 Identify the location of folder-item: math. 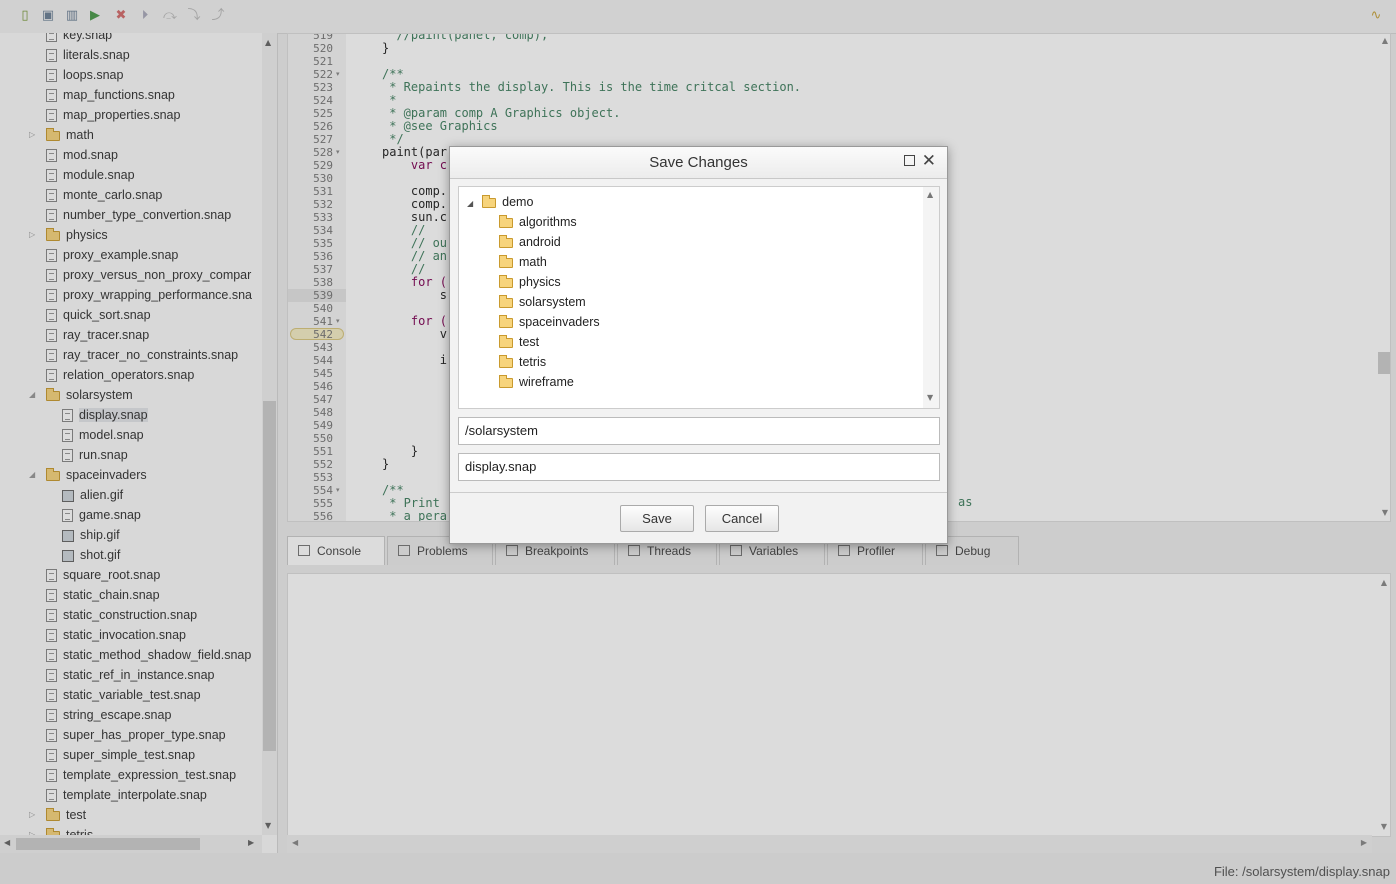
(523, 262).